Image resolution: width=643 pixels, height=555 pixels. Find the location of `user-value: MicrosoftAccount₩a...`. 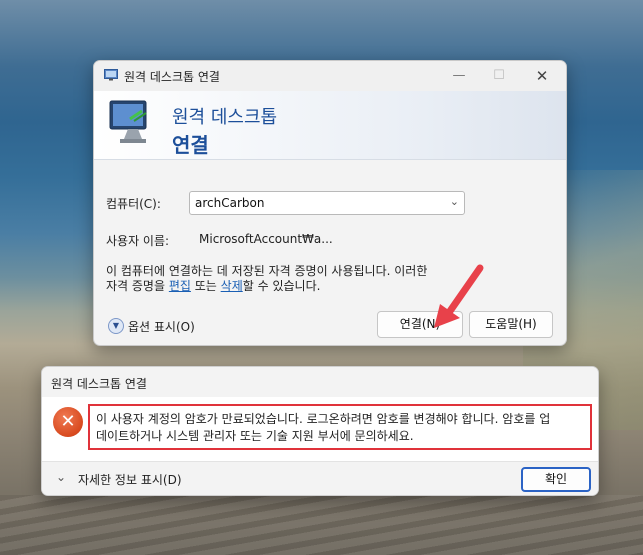

user-value: MicrosoftAccount₩a... is located at coordinates (266, 239).